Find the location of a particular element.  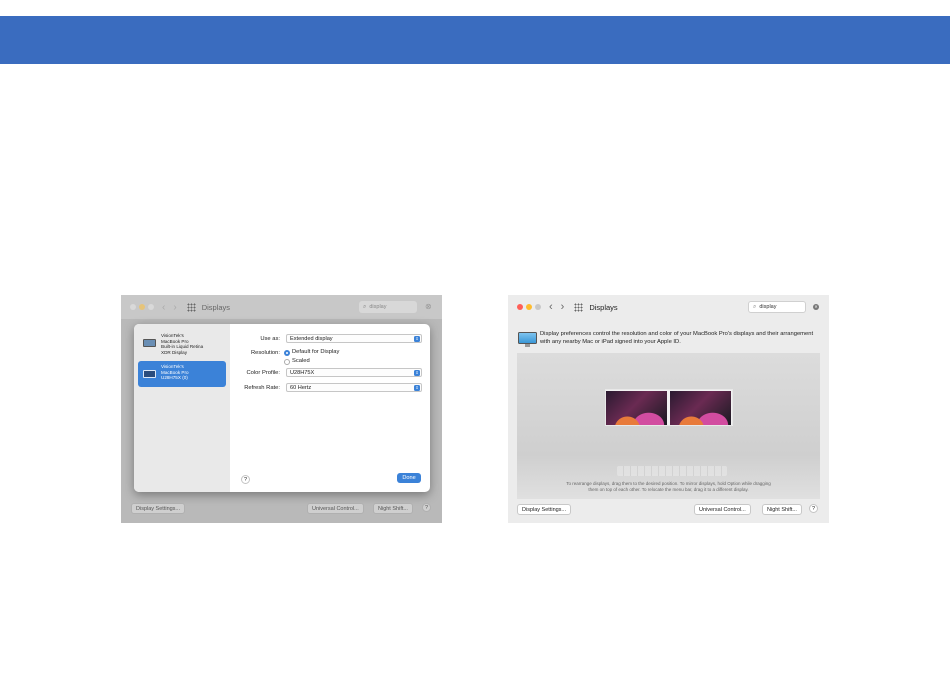

display-item-external: VisionTek's MacBook Pro U28H75X (0) is located at coordinates (182, 374).